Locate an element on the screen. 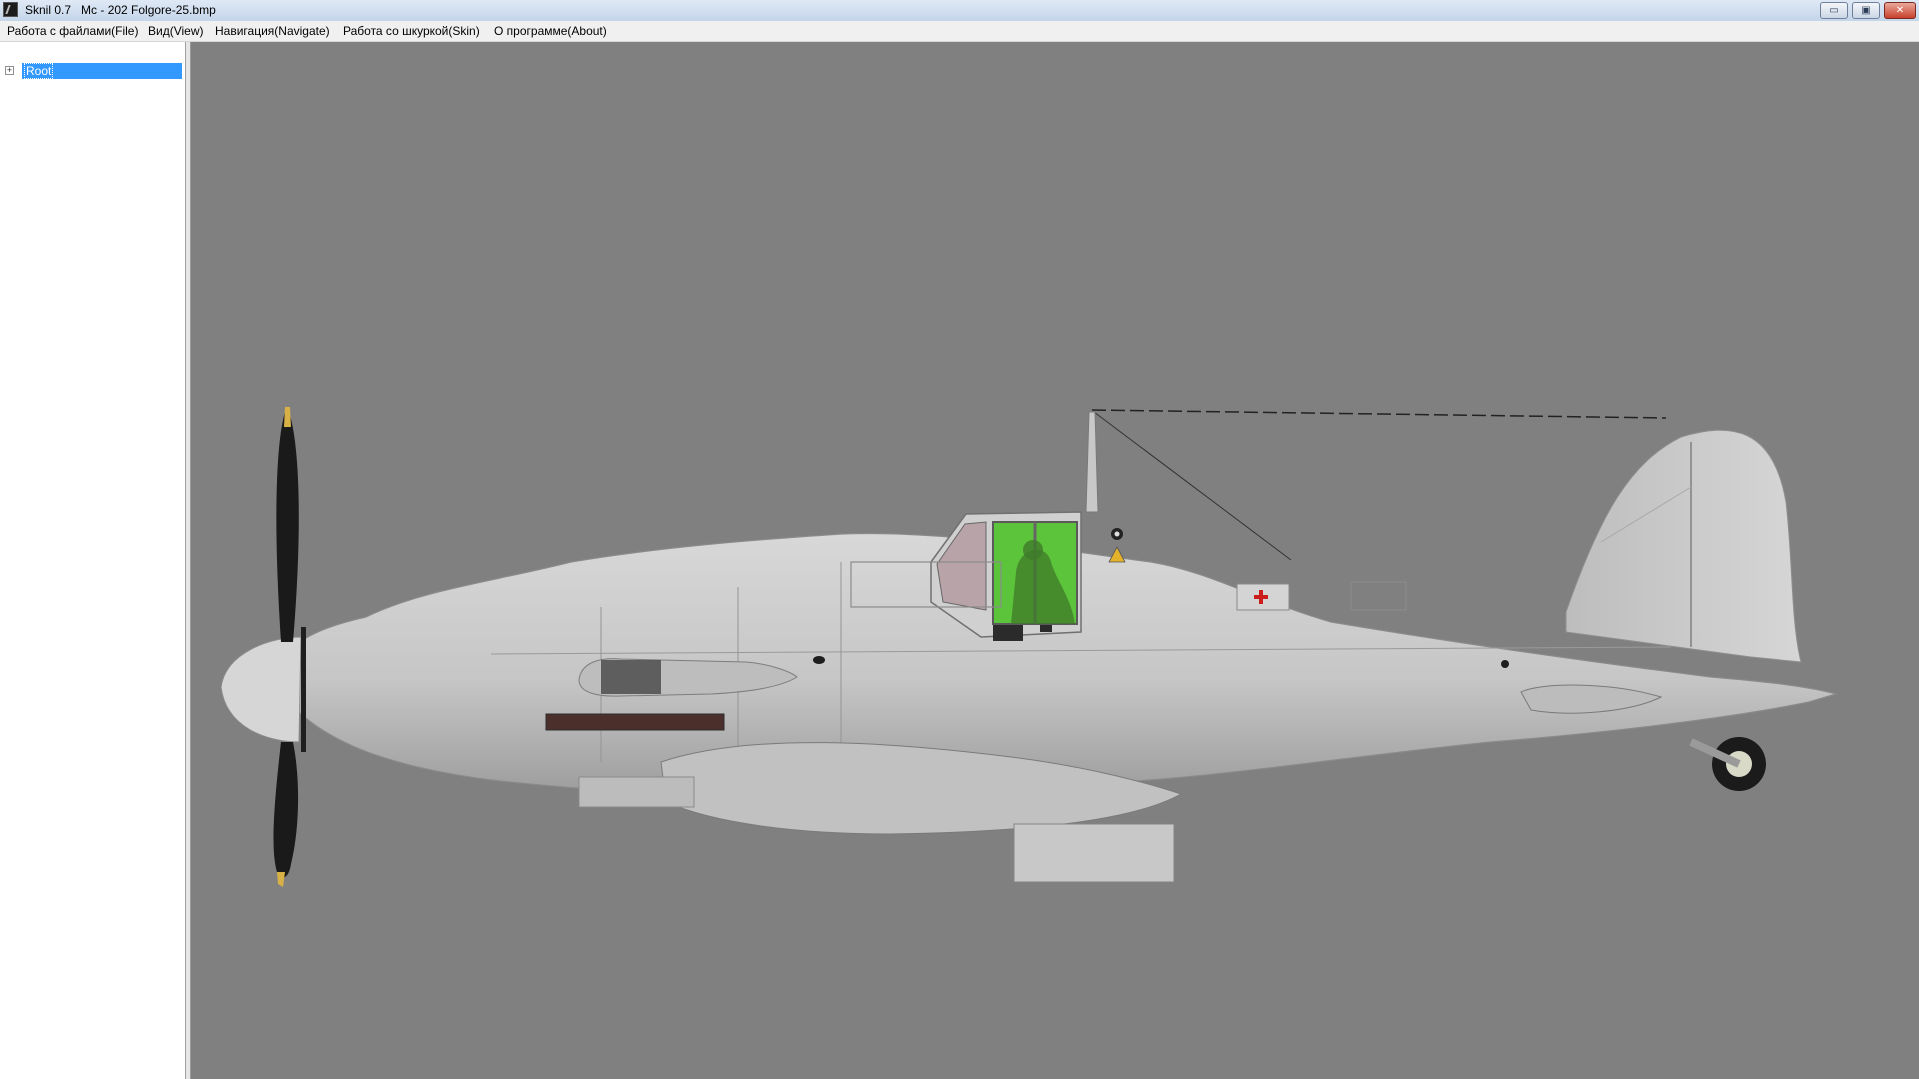 The image size is (1919, 1079). app-icon is located at coordinates (10, 9).